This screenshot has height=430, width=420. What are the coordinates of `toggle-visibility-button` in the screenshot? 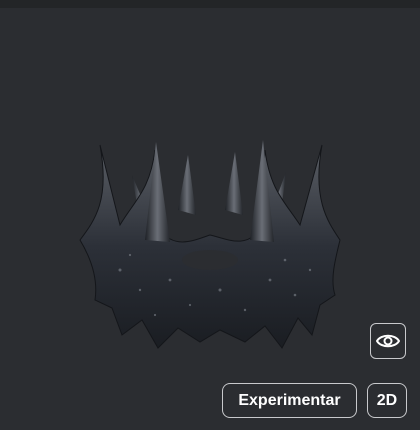 It's located at (388, 341).